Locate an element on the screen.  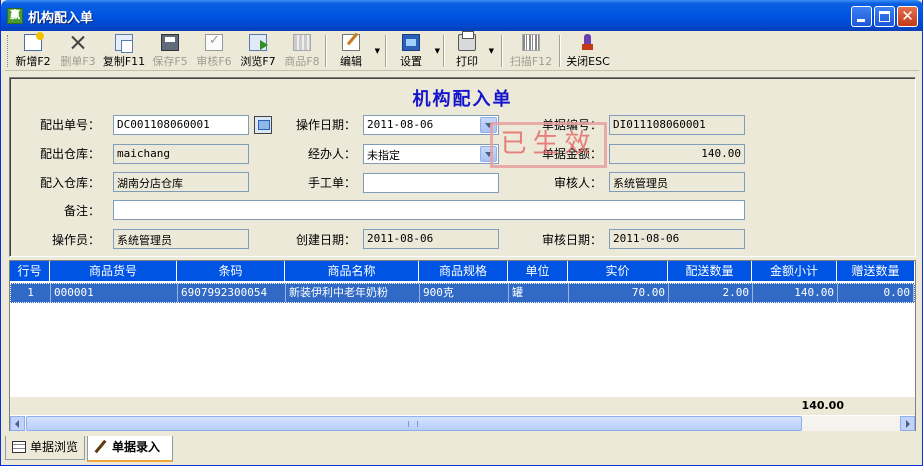
col-header-qty: 配送数量 is located at coordinates (710, 271).